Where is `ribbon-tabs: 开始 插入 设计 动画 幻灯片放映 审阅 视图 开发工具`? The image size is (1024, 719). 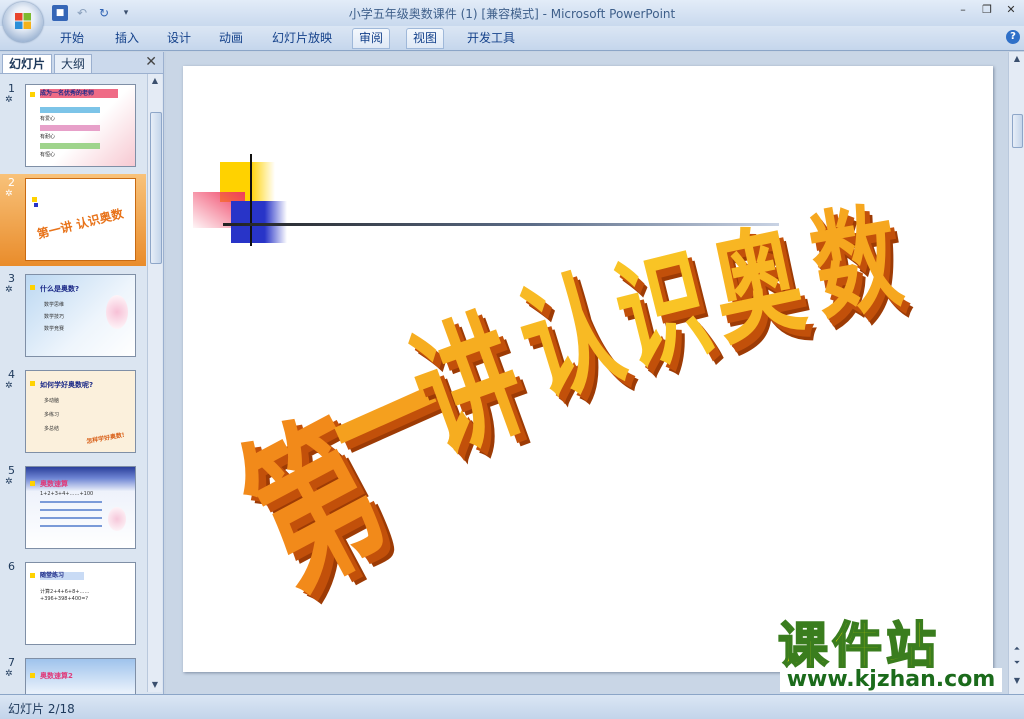
ribbon-tabs: 开始 插入 设计 动画 幻灯片放映 审阅 视图 开发工具 is located at coordinates (512, 38).